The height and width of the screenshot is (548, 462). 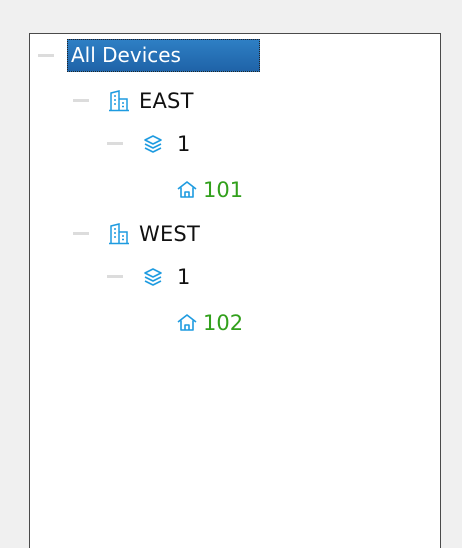 I want to click on tree-node-west: WEST, so click(x=154, y=234).